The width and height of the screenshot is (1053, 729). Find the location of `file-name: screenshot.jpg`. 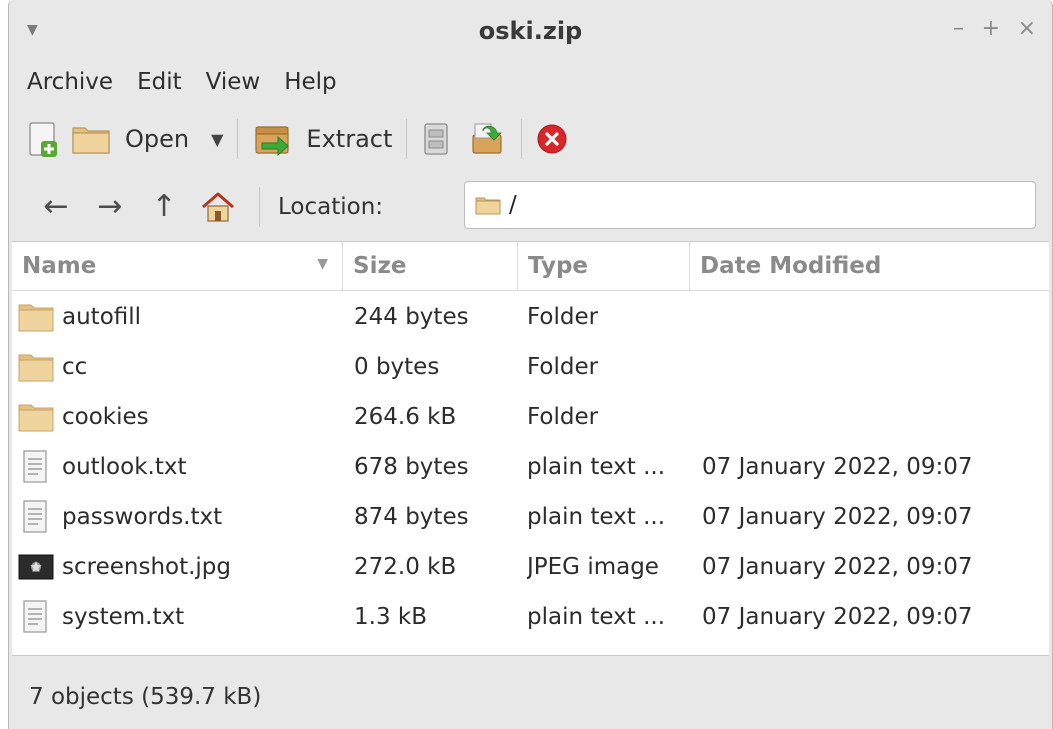

file-name: screenshot.jpg is located at coordinates (147, 567).